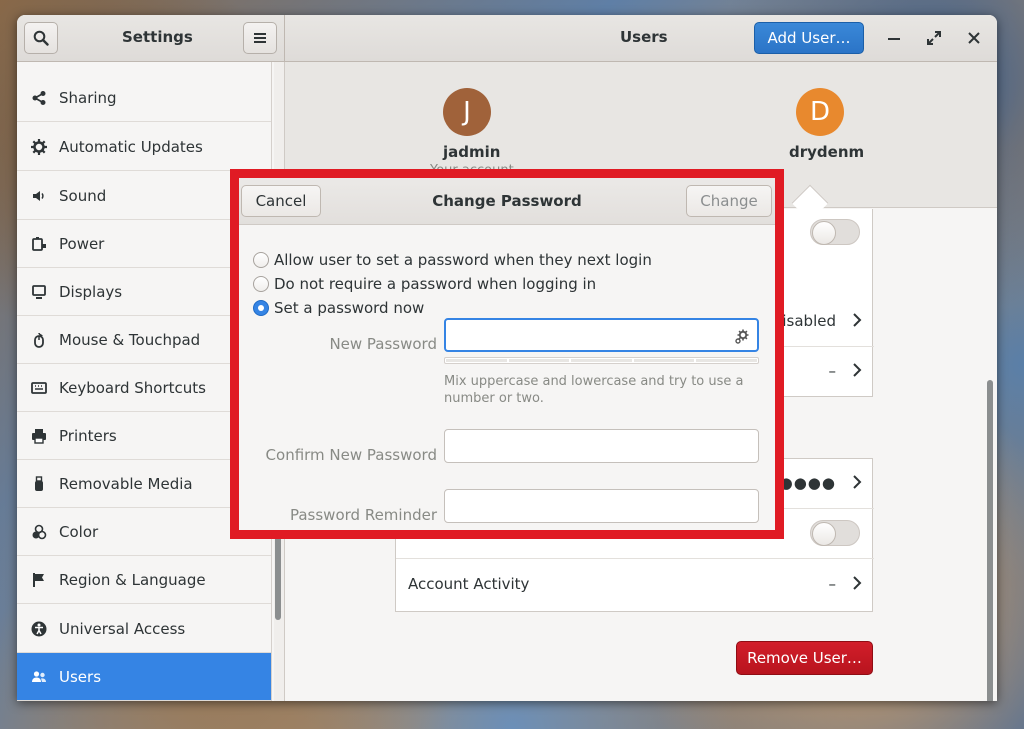 The width and height of the screenshot is (1024, 729). Describe the element at coordinates (820, 112) in the screenshot. I see `avatar-drydenm: D` at that location.